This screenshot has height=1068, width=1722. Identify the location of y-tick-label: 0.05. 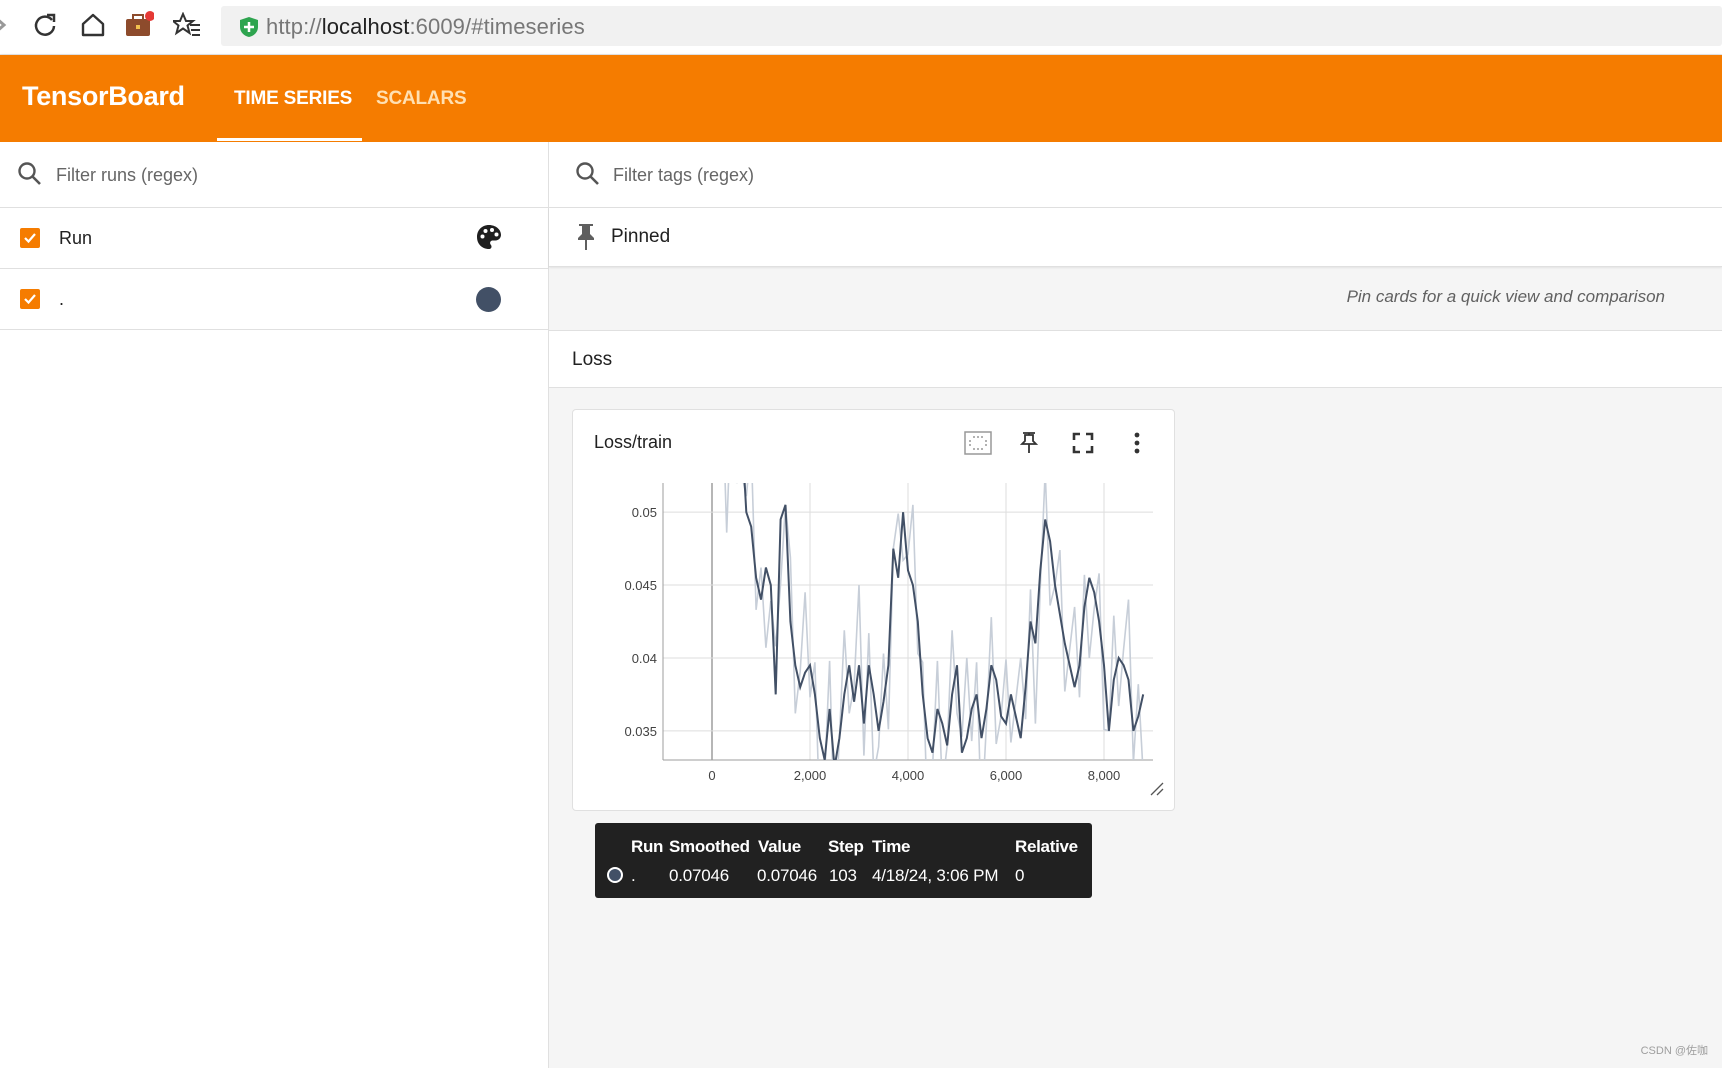
(644, 512).